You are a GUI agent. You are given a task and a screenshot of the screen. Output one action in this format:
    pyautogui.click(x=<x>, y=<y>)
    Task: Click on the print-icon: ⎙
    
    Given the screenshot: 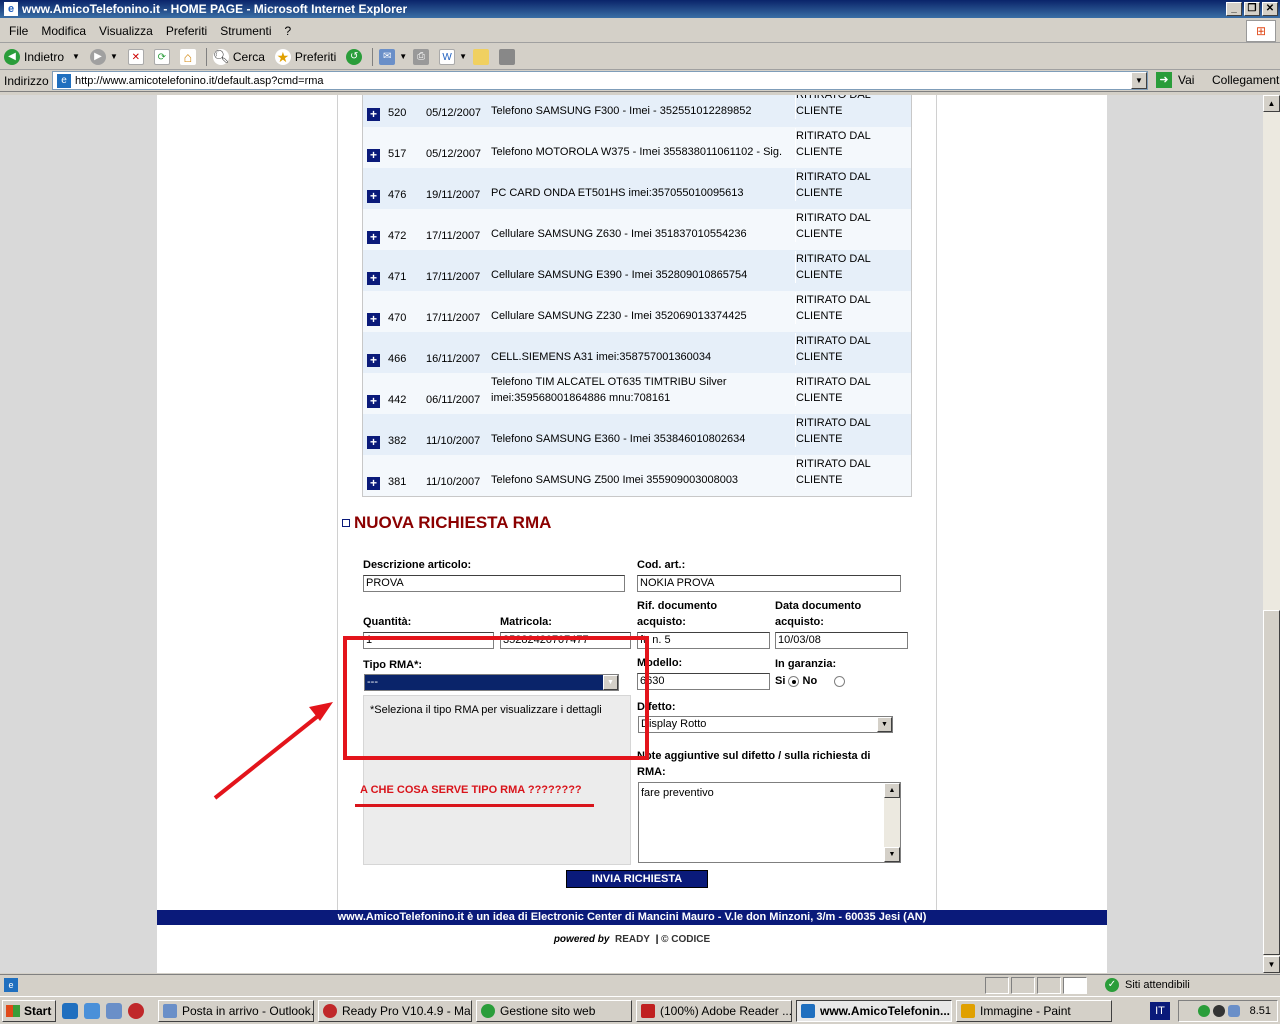 What is the action you would take?
    pyautogui.click(x=421, y=56)
    